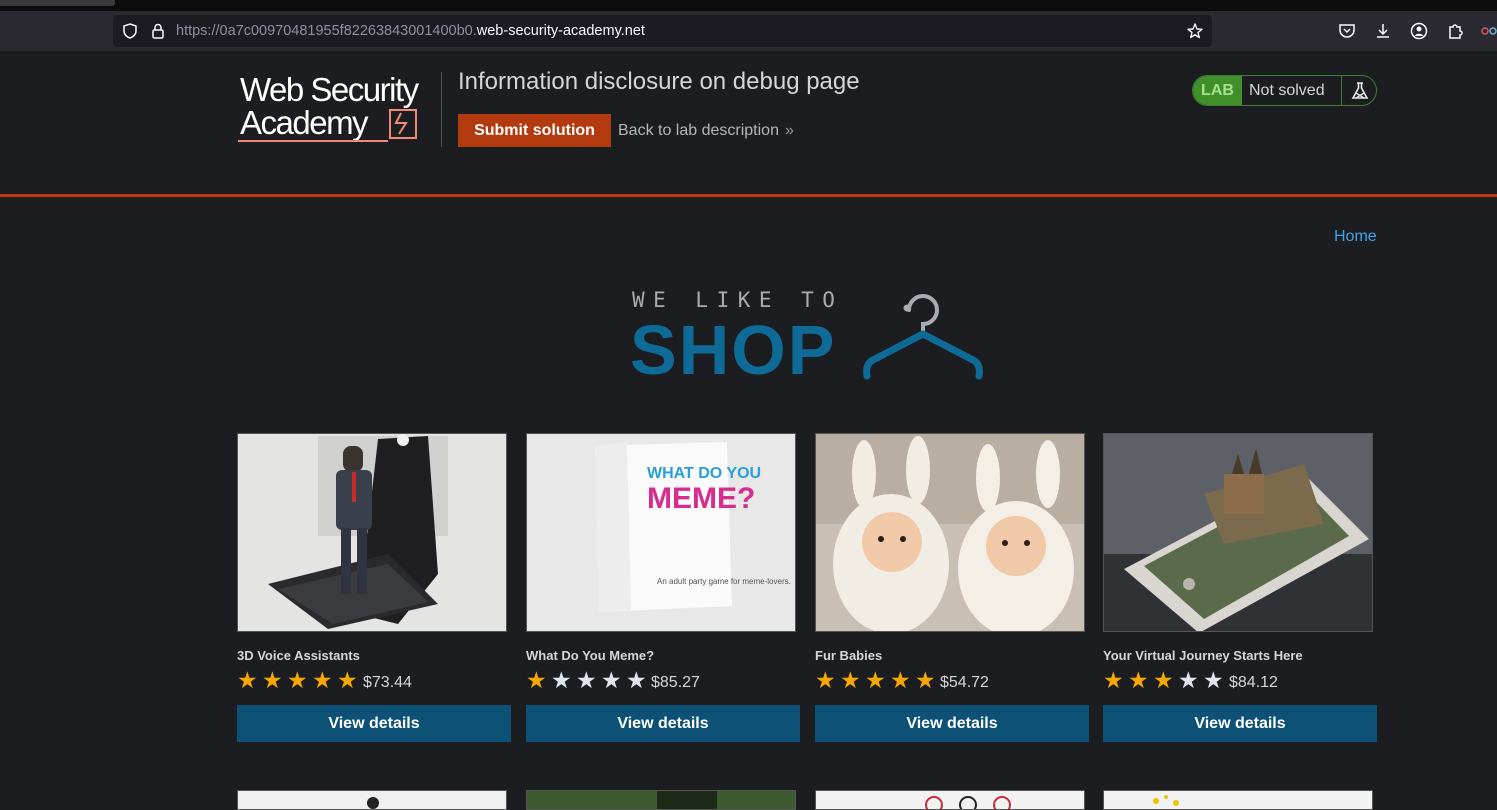 This screenshot has height=810, width=1497. I want to click on product-name: 3D Voice Assistants, so click(298, 655).